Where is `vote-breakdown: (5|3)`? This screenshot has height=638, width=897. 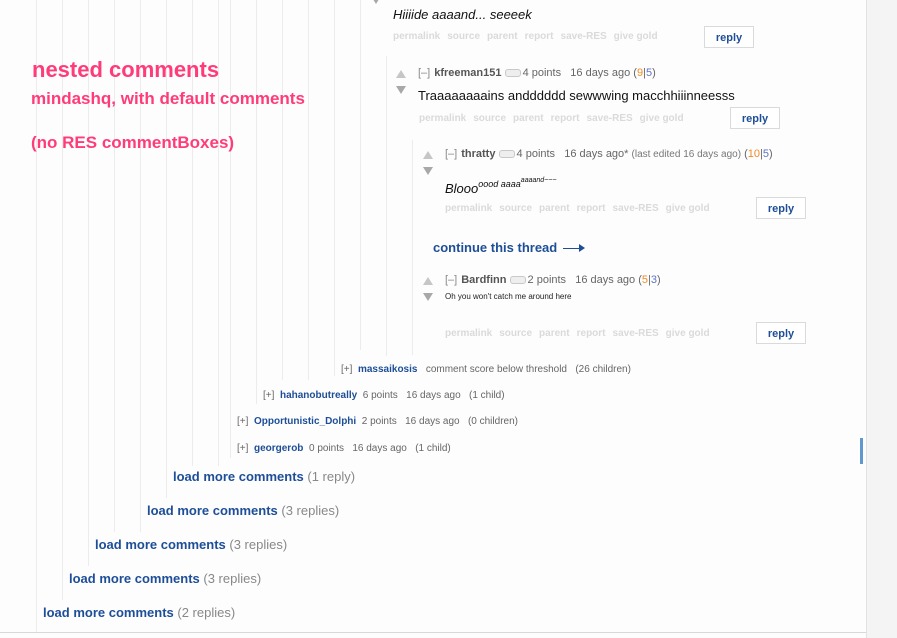
vote-breakdown: (5|3) is located at coordinates (649, 280).